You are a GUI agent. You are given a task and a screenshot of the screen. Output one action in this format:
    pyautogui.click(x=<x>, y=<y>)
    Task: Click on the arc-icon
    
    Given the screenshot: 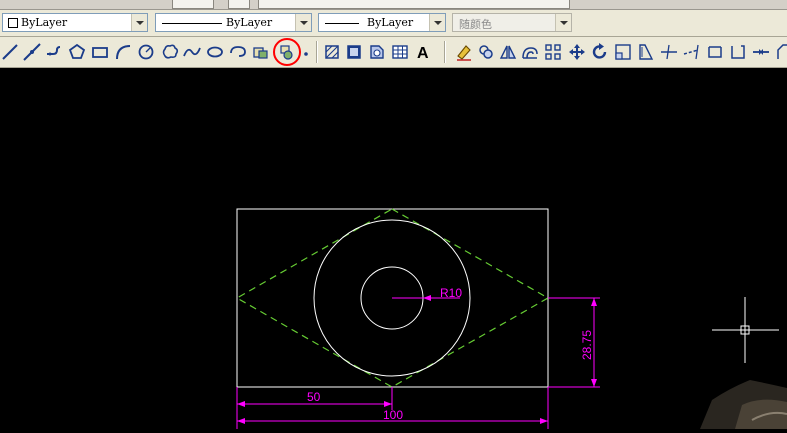 What is the action you would take?
    pyautogui.click(x=123, y=52)
    